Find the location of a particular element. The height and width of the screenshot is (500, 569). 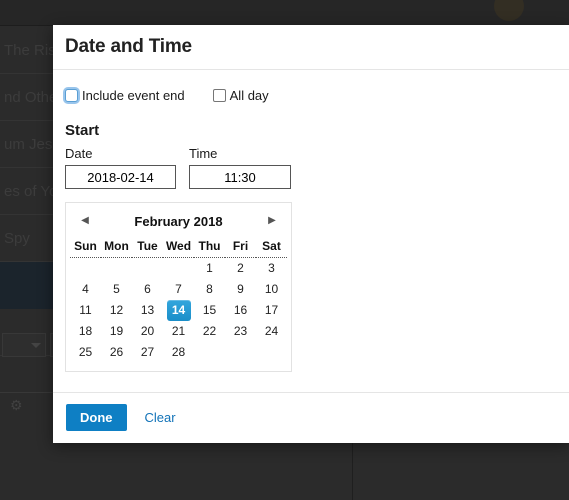

calendar-day-selected: 14 is located at coordinates (178, 310).